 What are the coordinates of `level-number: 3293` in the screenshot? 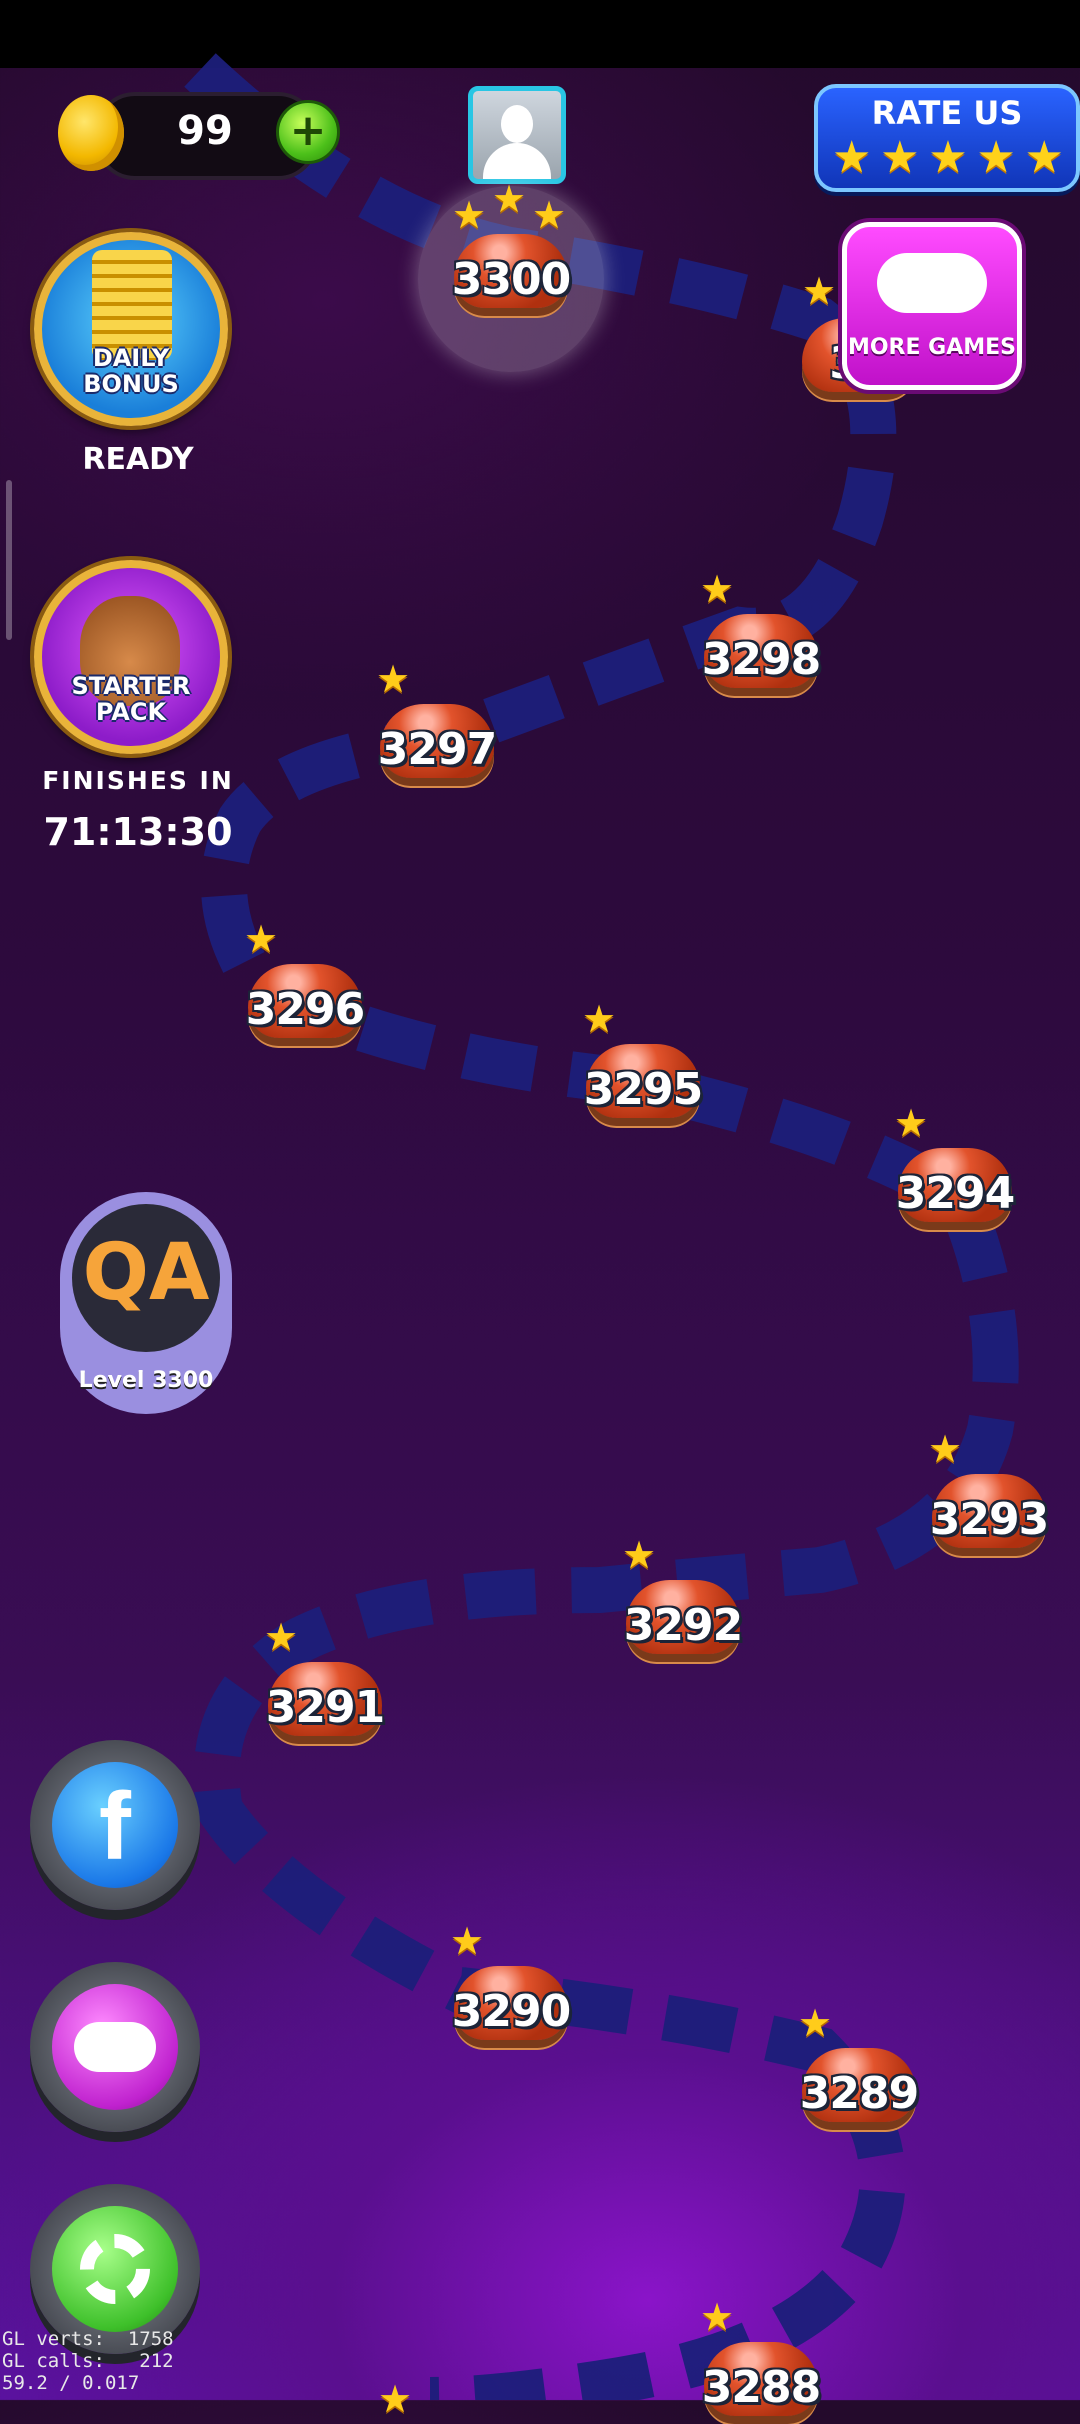 It's located at (989, 1519).